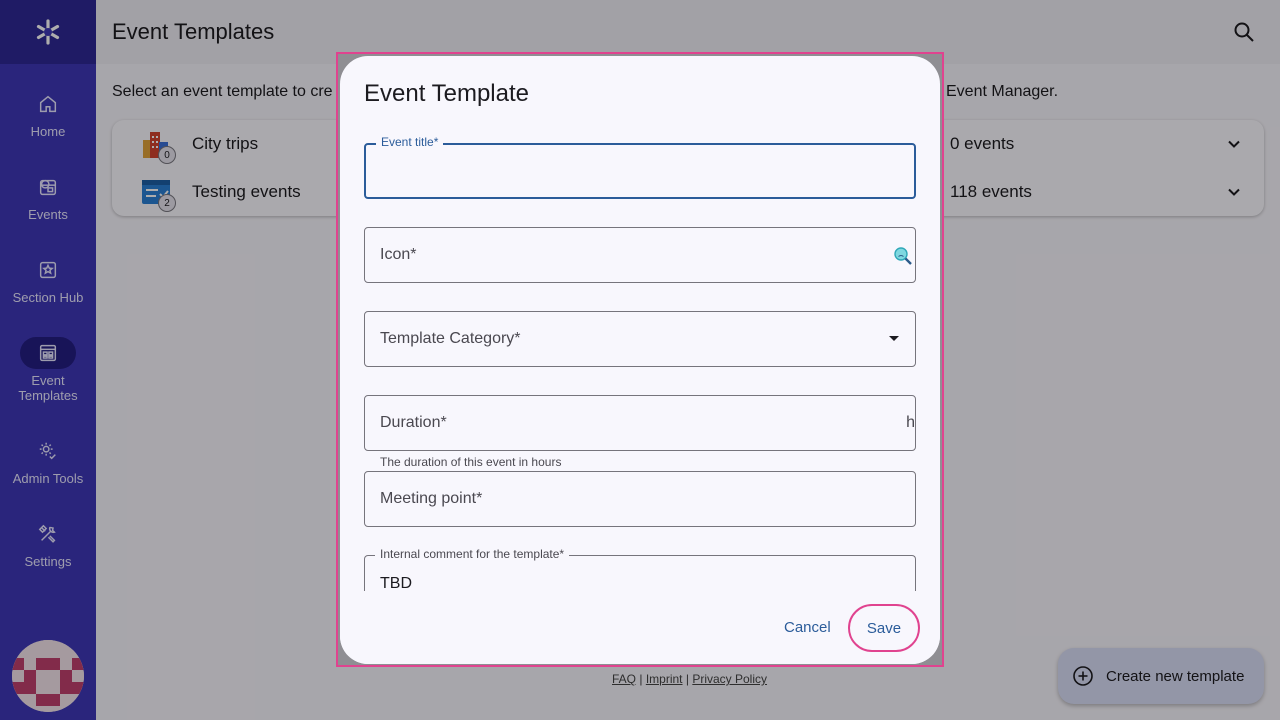 The width and height of the screenshot is (1280, 720). Describe the element at coordinates (894, 338) in the screenshot. I see `dropdown-arrow-icon` at that location.